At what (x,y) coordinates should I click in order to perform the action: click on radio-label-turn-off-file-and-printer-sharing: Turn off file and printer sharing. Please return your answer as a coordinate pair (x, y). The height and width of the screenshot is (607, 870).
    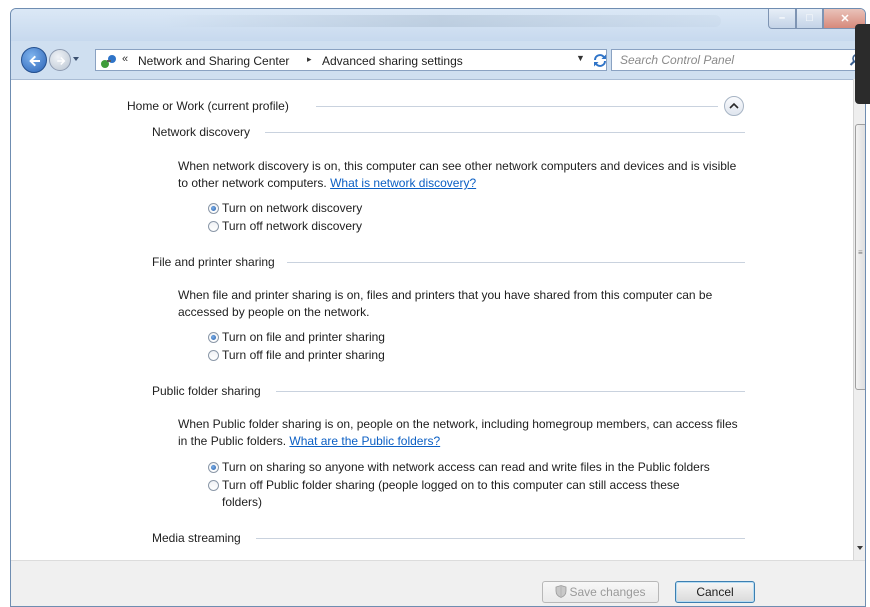
    Looking at the image, I should click on (303, 355).